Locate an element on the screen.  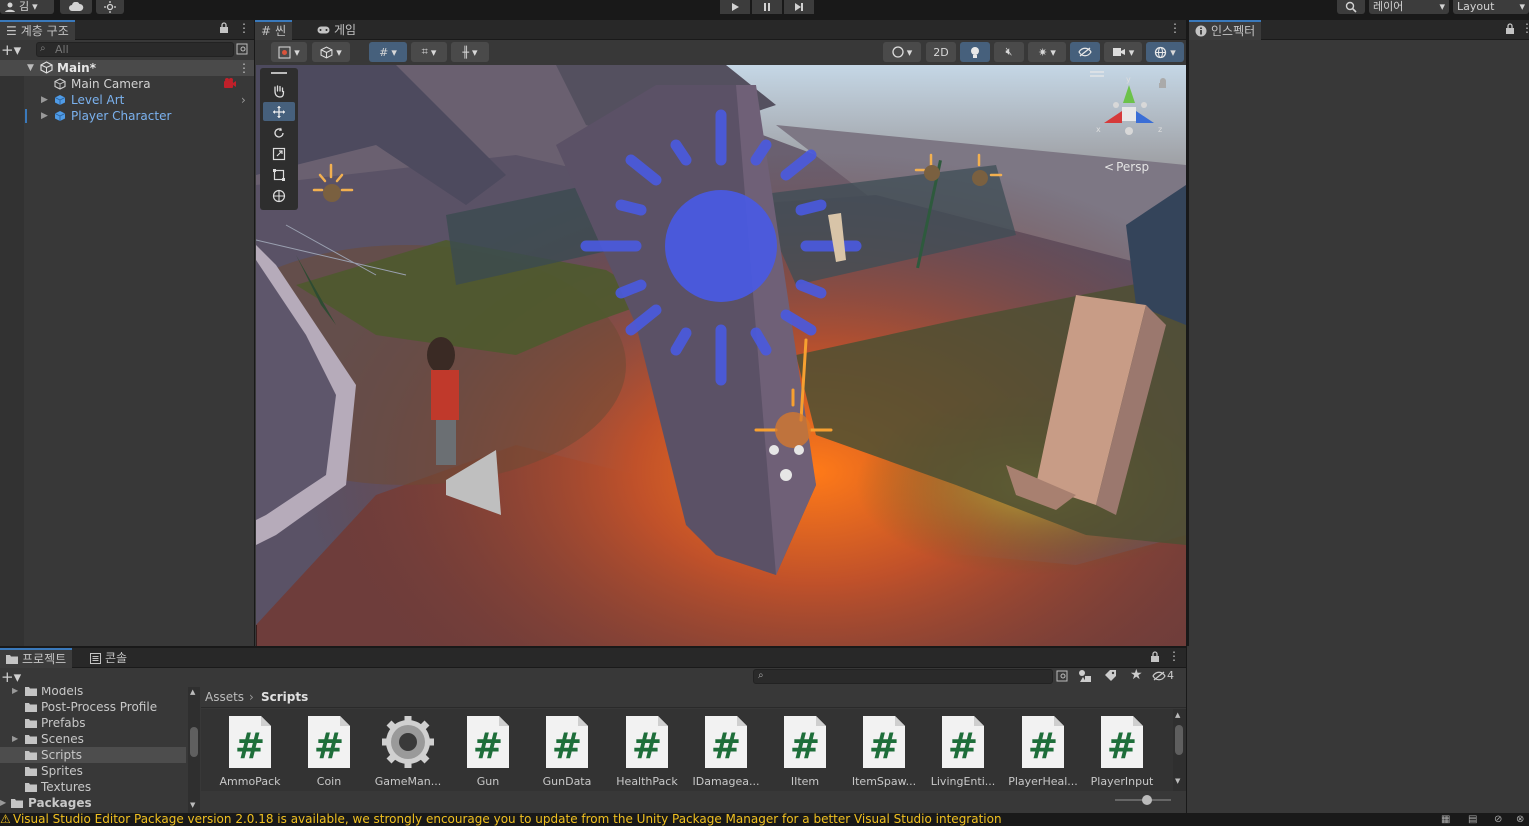
progress-icon: ⊗ is located at coordinates (1520, 819).